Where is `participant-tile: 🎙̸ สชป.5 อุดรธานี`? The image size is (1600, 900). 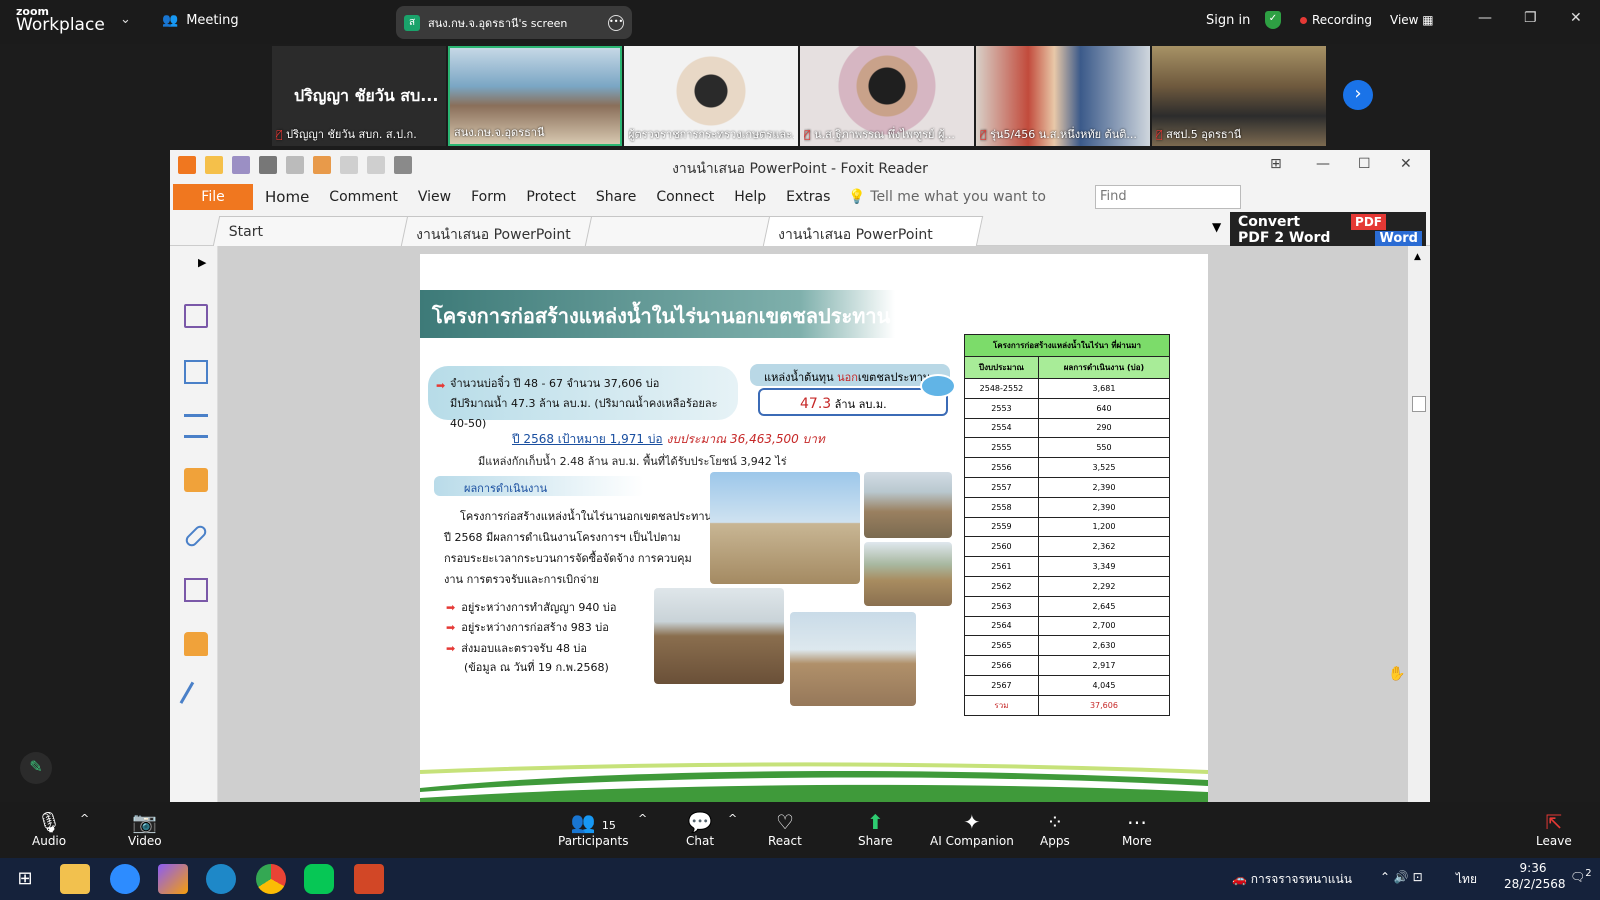 participant-tile: 🎙̸ สชป.5 อุดรธานี is located at coordinates (1239, 96).